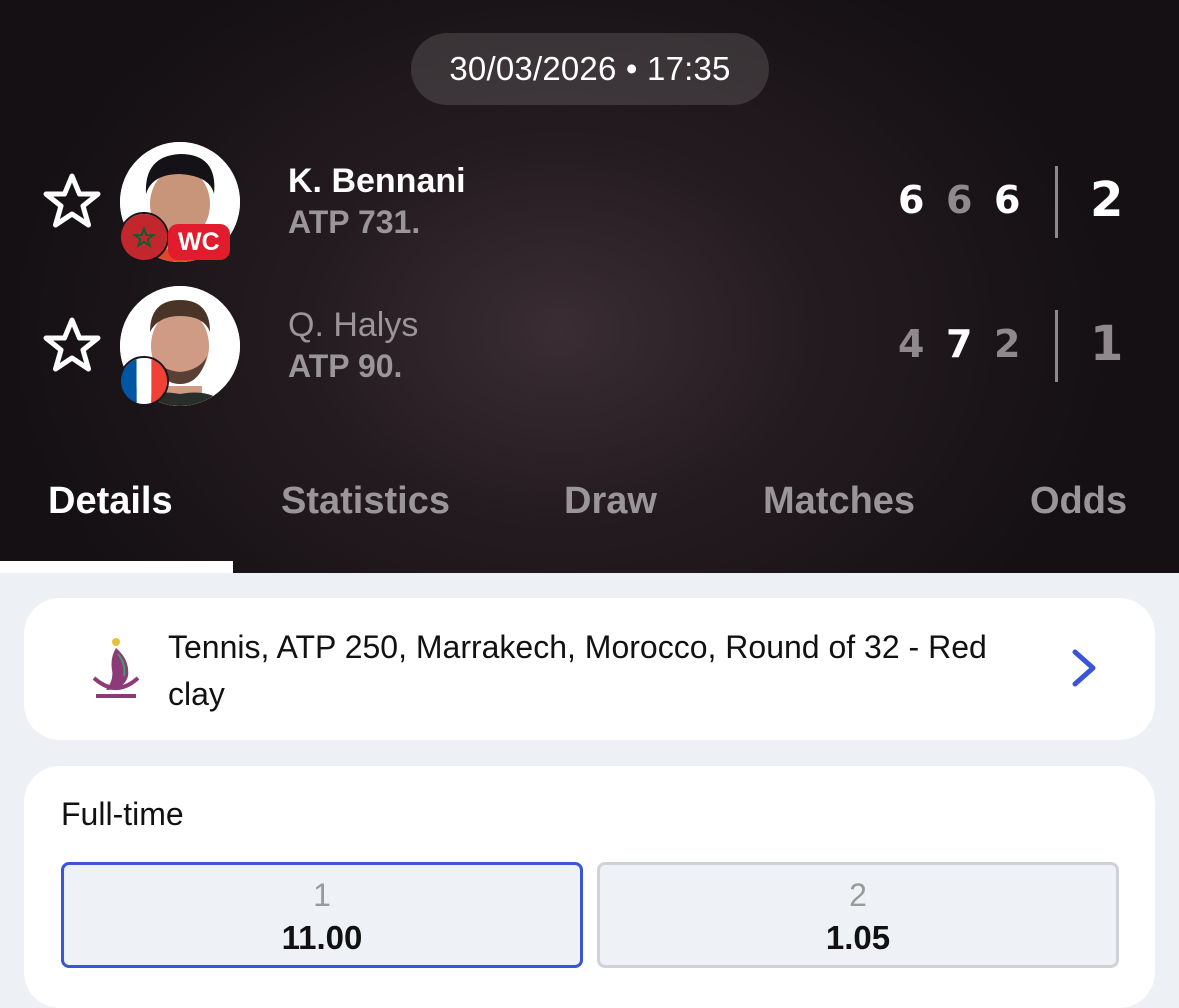  Describe the element at coordinates (116, 668) in the screenshot. I see `tournament-logo-icon` at that location.